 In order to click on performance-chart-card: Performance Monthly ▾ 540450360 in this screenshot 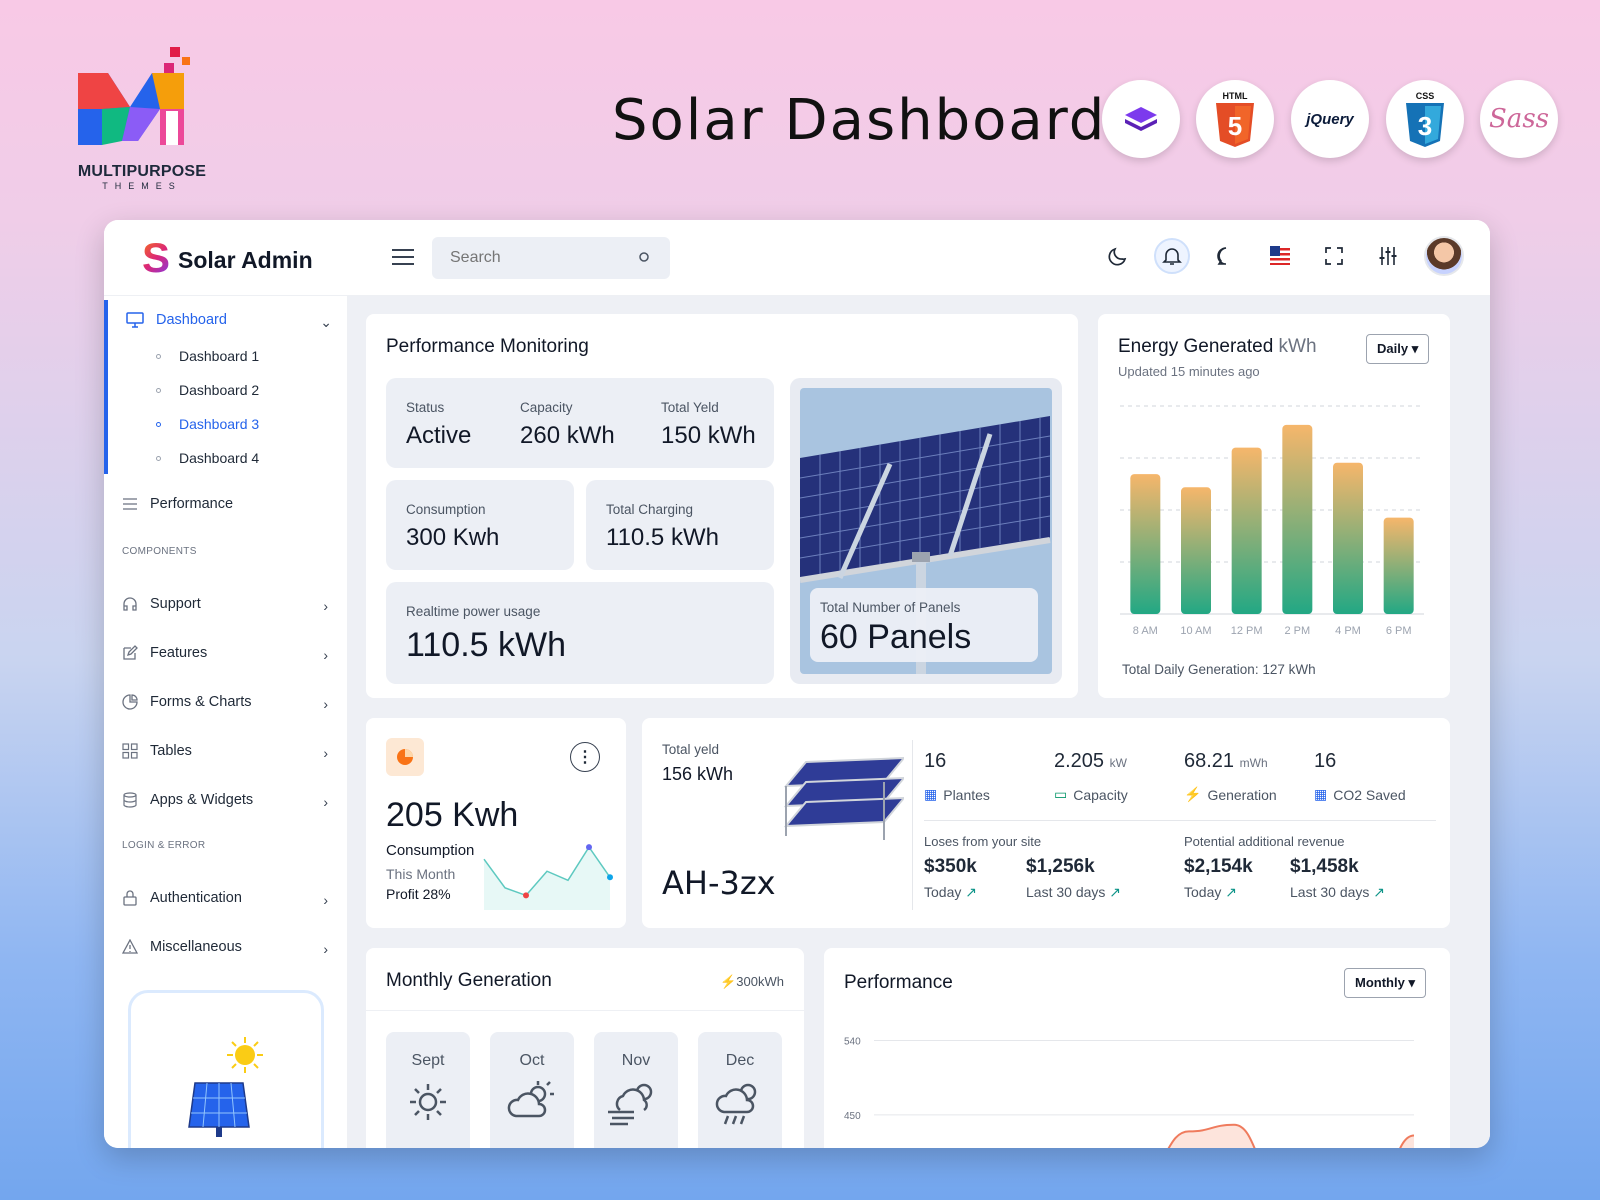, I will do `click(1137, 1048)`.